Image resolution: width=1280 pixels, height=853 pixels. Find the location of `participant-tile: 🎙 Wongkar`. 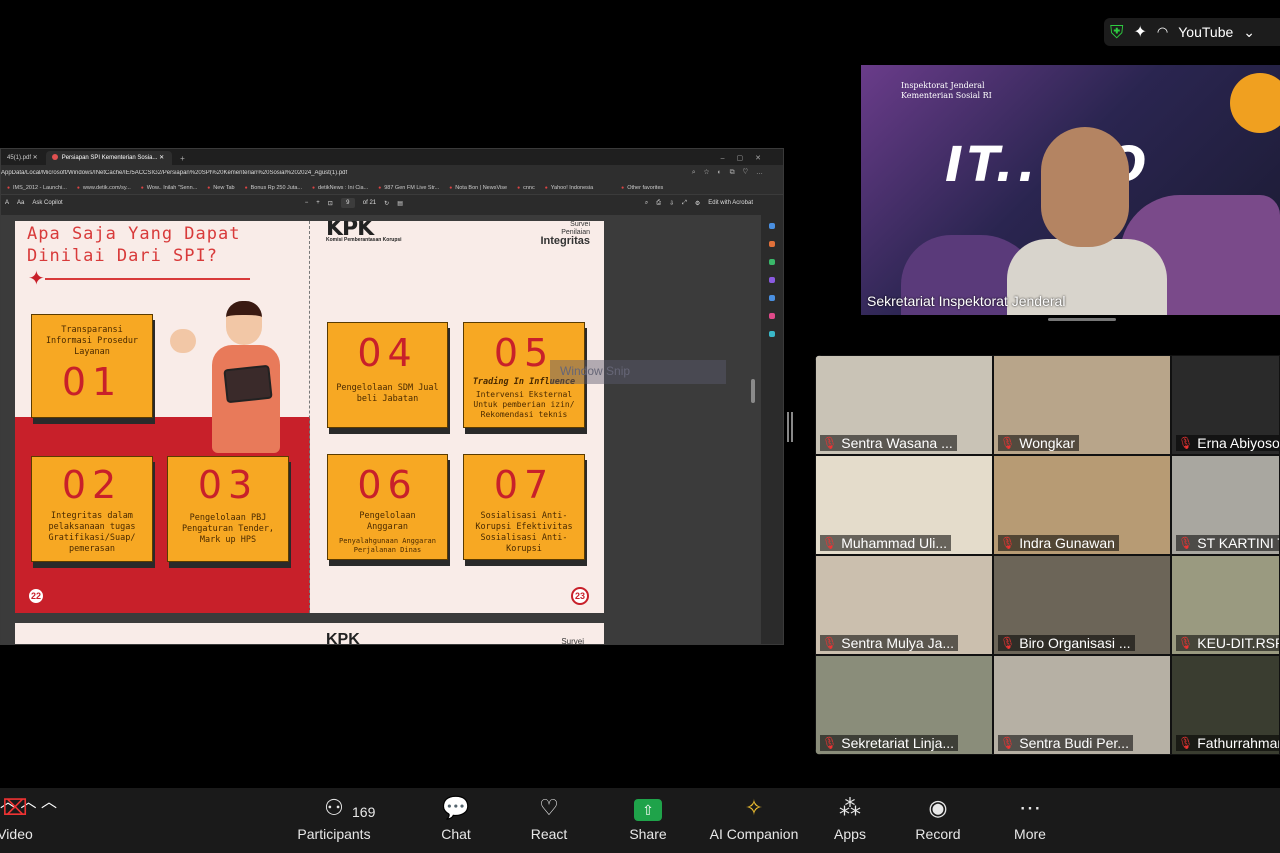

participant-tile: 🎙 Wongkar is located at coordinates (1082, 405).